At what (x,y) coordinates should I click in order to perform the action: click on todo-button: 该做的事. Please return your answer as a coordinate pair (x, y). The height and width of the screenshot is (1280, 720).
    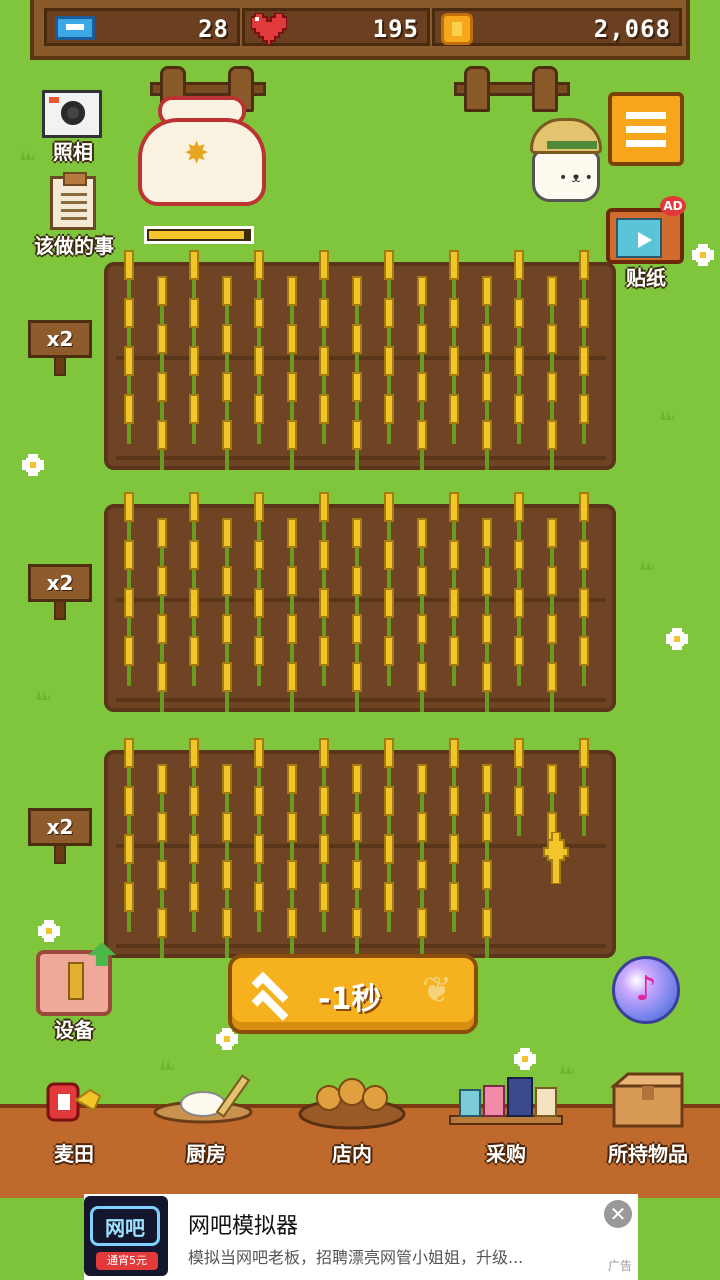
    Looking at the image, I should click on (74, 215).